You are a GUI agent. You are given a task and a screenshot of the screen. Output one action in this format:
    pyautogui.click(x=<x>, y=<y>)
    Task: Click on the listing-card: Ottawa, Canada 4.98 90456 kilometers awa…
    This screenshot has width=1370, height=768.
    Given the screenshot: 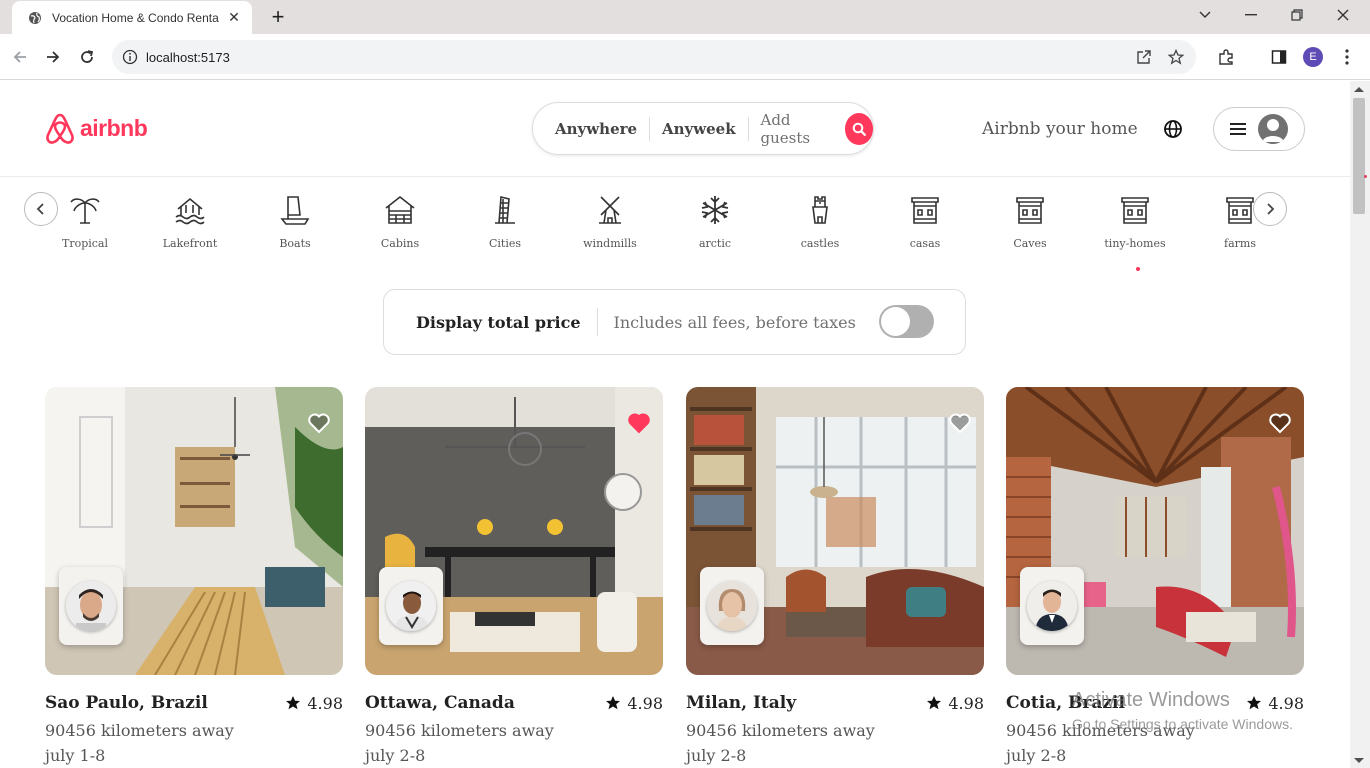 What is the action you would take?
    pyautogui.click(x=514, y=576)
    